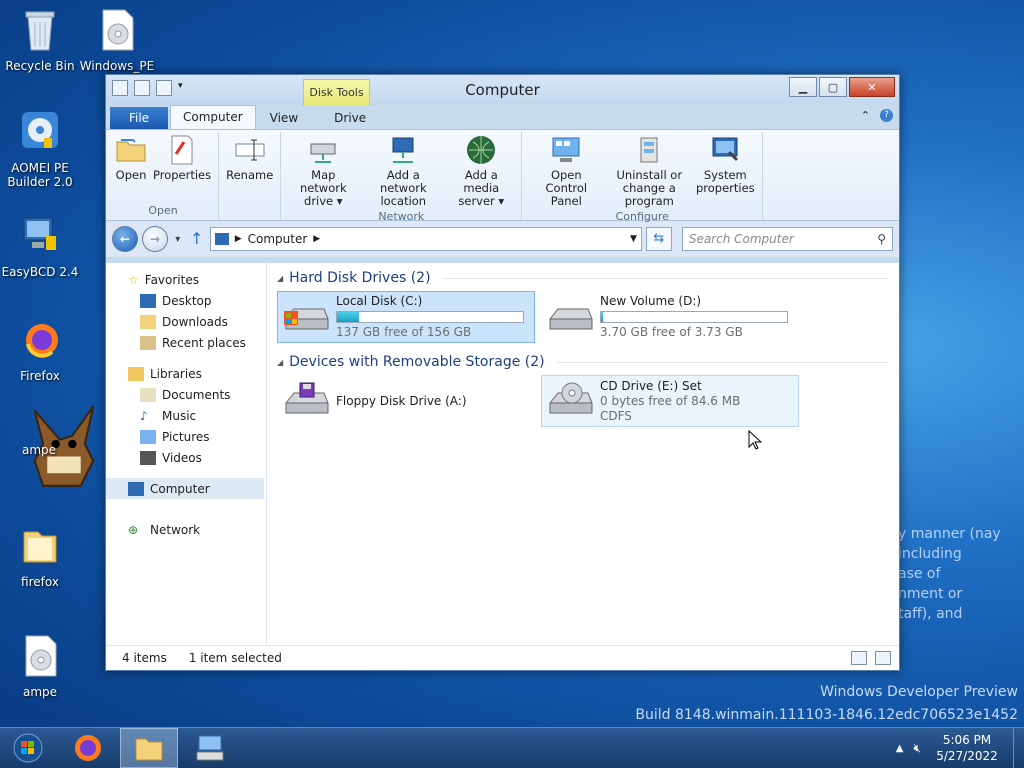 Image resolution: width=1024 pixels, height=768 pixels. What do you see at coordinates (40, 350) in the screenshot?
I see `desktop-icon-firefox: Firefox` at bounding box center [40, 350].